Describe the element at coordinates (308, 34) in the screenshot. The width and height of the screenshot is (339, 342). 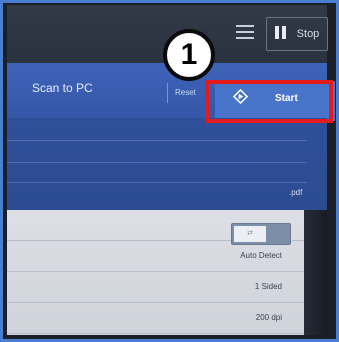
I see `stop-label: Stop` at that location.